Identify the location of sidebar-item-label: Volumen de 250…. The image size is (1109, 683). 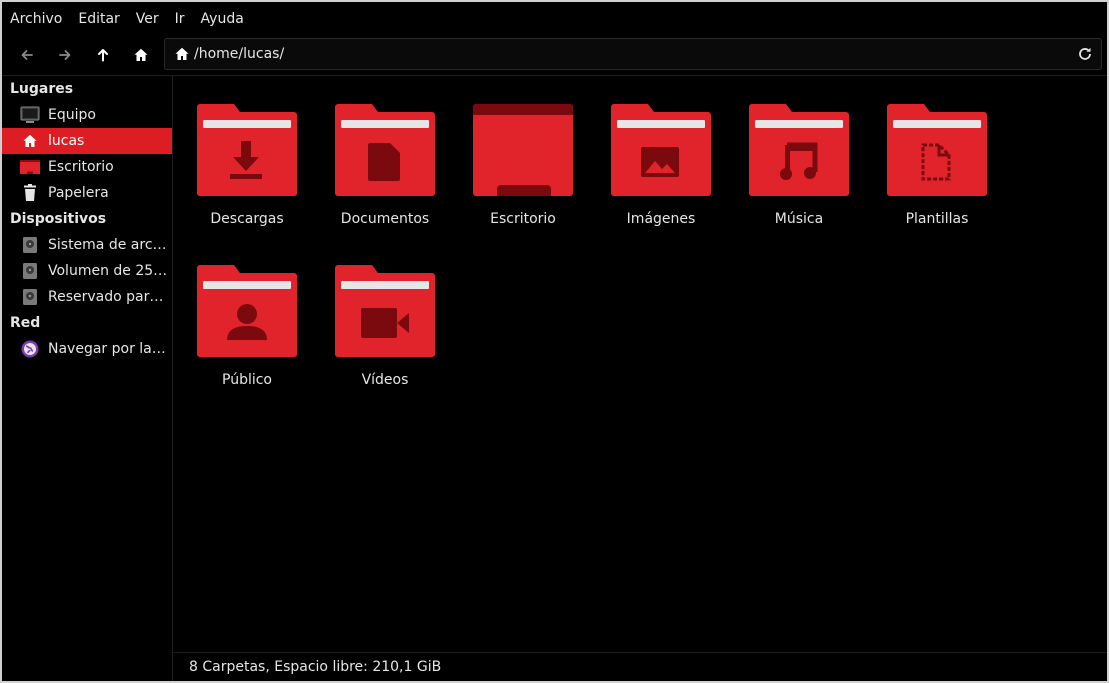
(109, 271).